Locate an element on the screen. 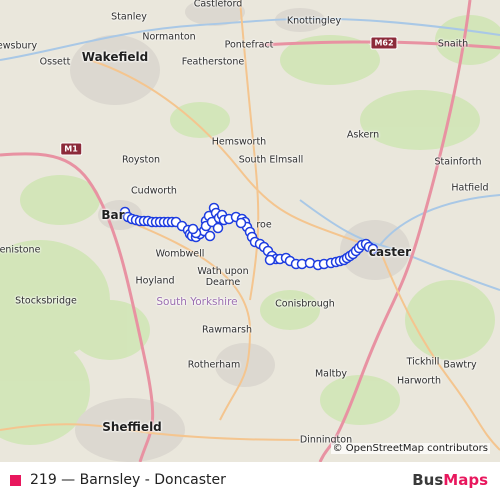 The height and width of the screenshot is (500, 500). route-footer: 219 — Barnsley - Doncaster BusMaps is located at coordinates (250, 481).